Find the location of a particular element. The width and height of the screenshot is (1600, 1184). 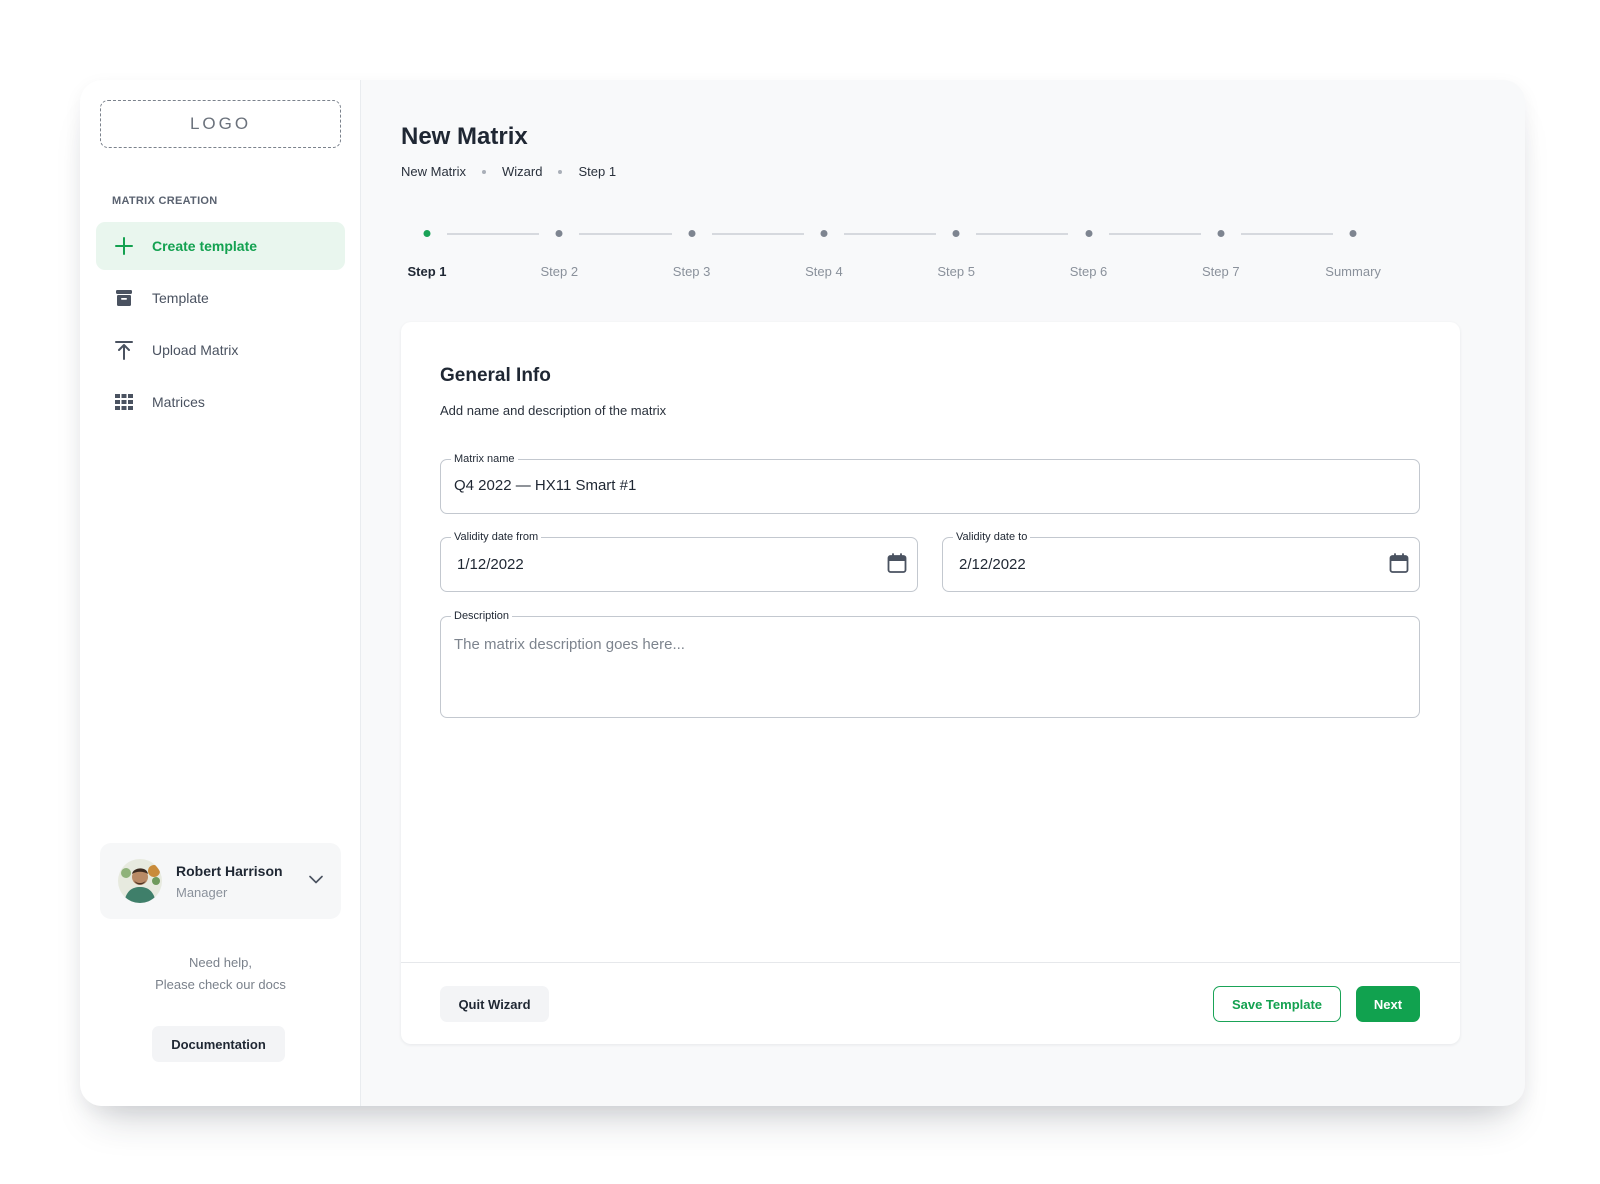

sidebar-item-create-template: Create template is located at coordinates (220, 246).